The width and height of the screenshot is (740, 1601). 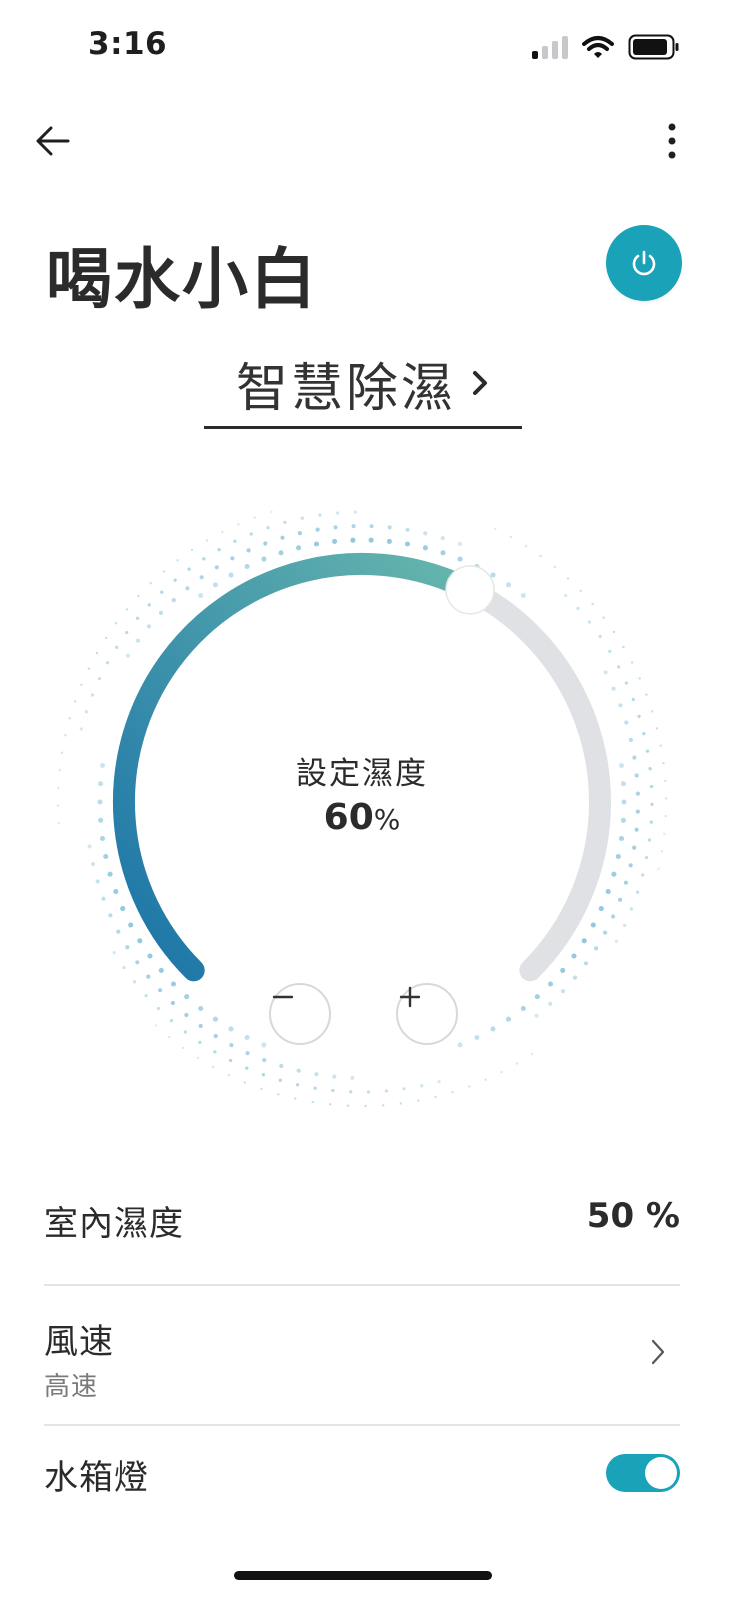 I want to click on fan-speed-value: 高速, so click(x=71, y=1387).